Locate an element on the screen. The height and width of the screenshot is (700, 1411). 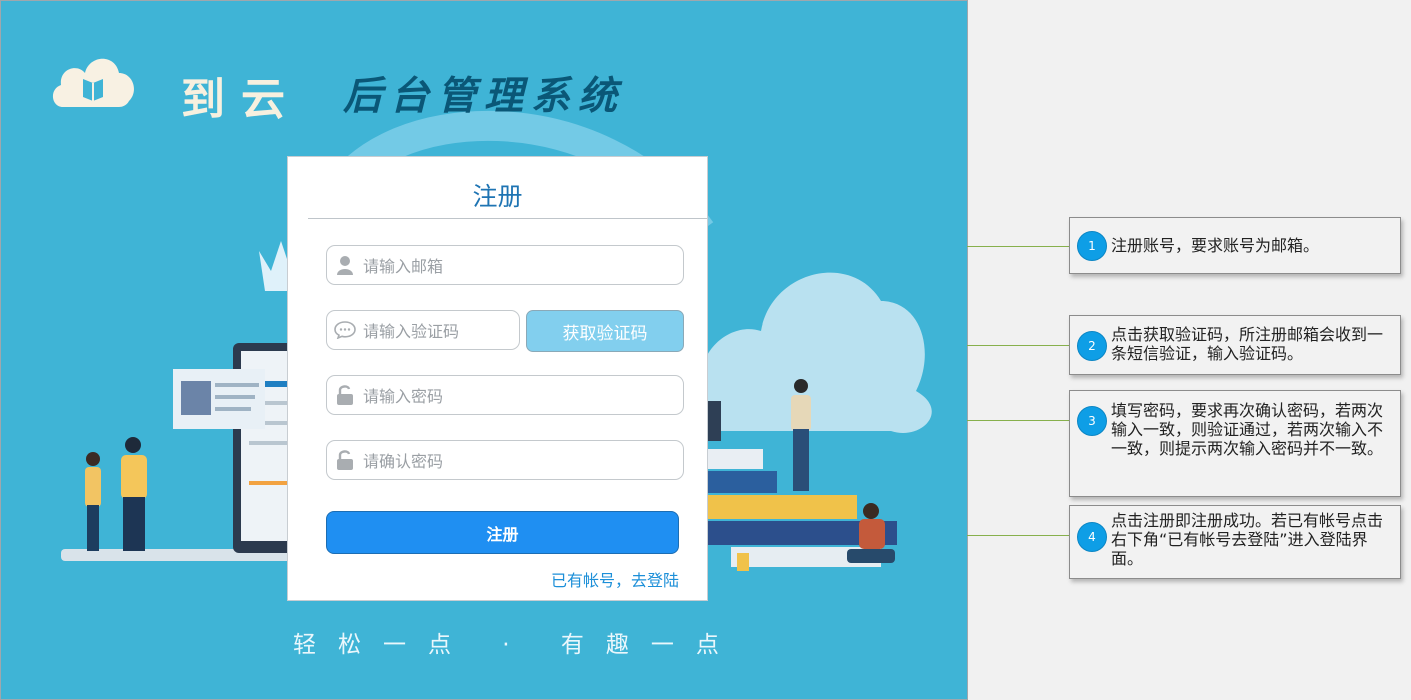
code-placeholder: 请输入验证码 is located at coordinates (411, 331).